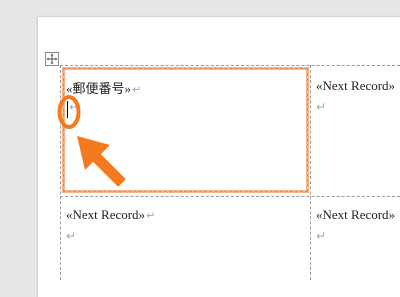 This screenshot has height=297, width=400. Describe the element at coordinates (69, 112) in the screenshot. I see `highlight-circle-icon` at that location.